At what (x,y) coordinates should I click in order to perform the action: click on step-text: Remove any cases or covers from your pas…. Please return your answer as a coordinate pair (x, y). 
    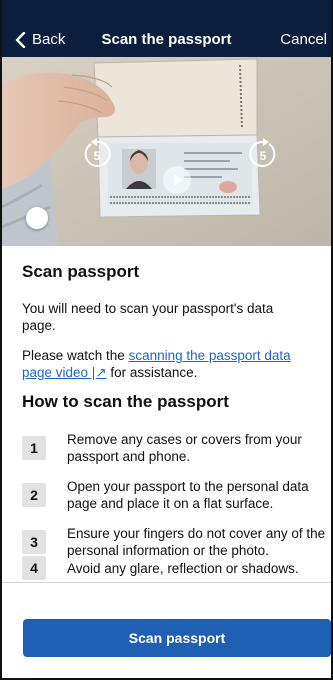
    Looking at the image, I should click on (184, 448).